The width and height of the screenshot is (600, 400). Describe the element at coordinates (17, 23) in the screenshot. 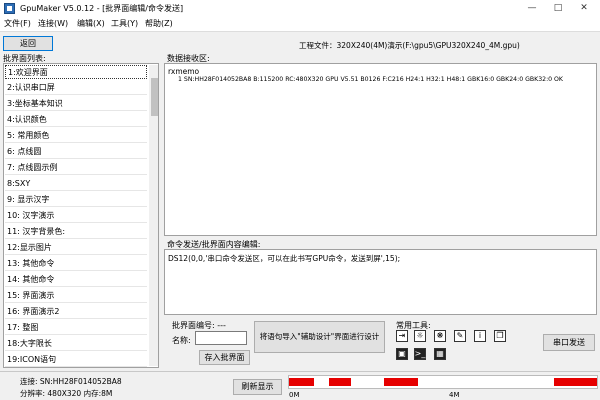

I see `menu-file: 文件(F)` at that location.